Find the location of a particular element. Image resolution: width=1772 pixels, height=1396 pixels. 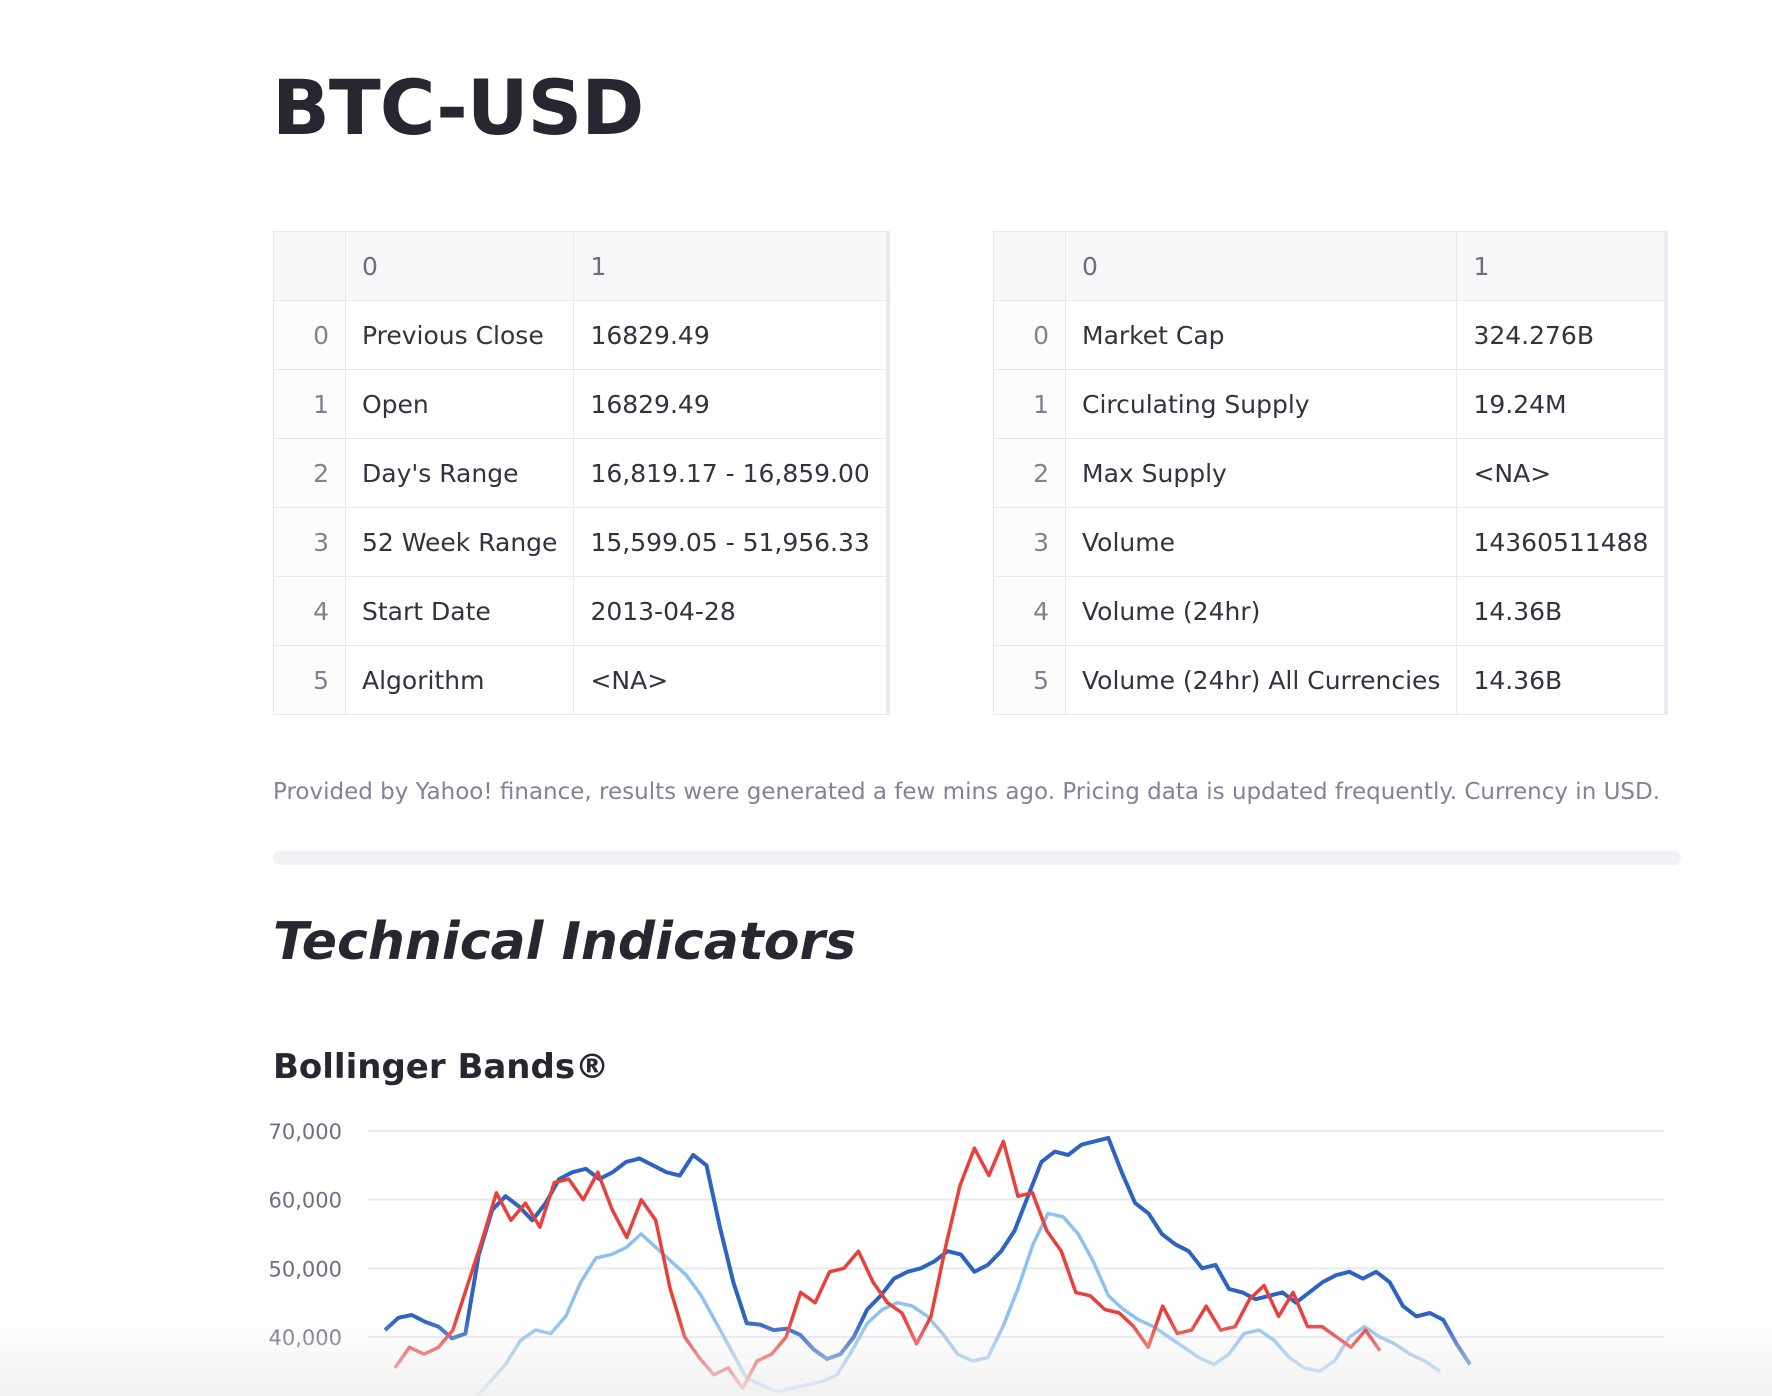

table-row: 0 Previous Close 16829.49 is located at coordinates (581, 335).